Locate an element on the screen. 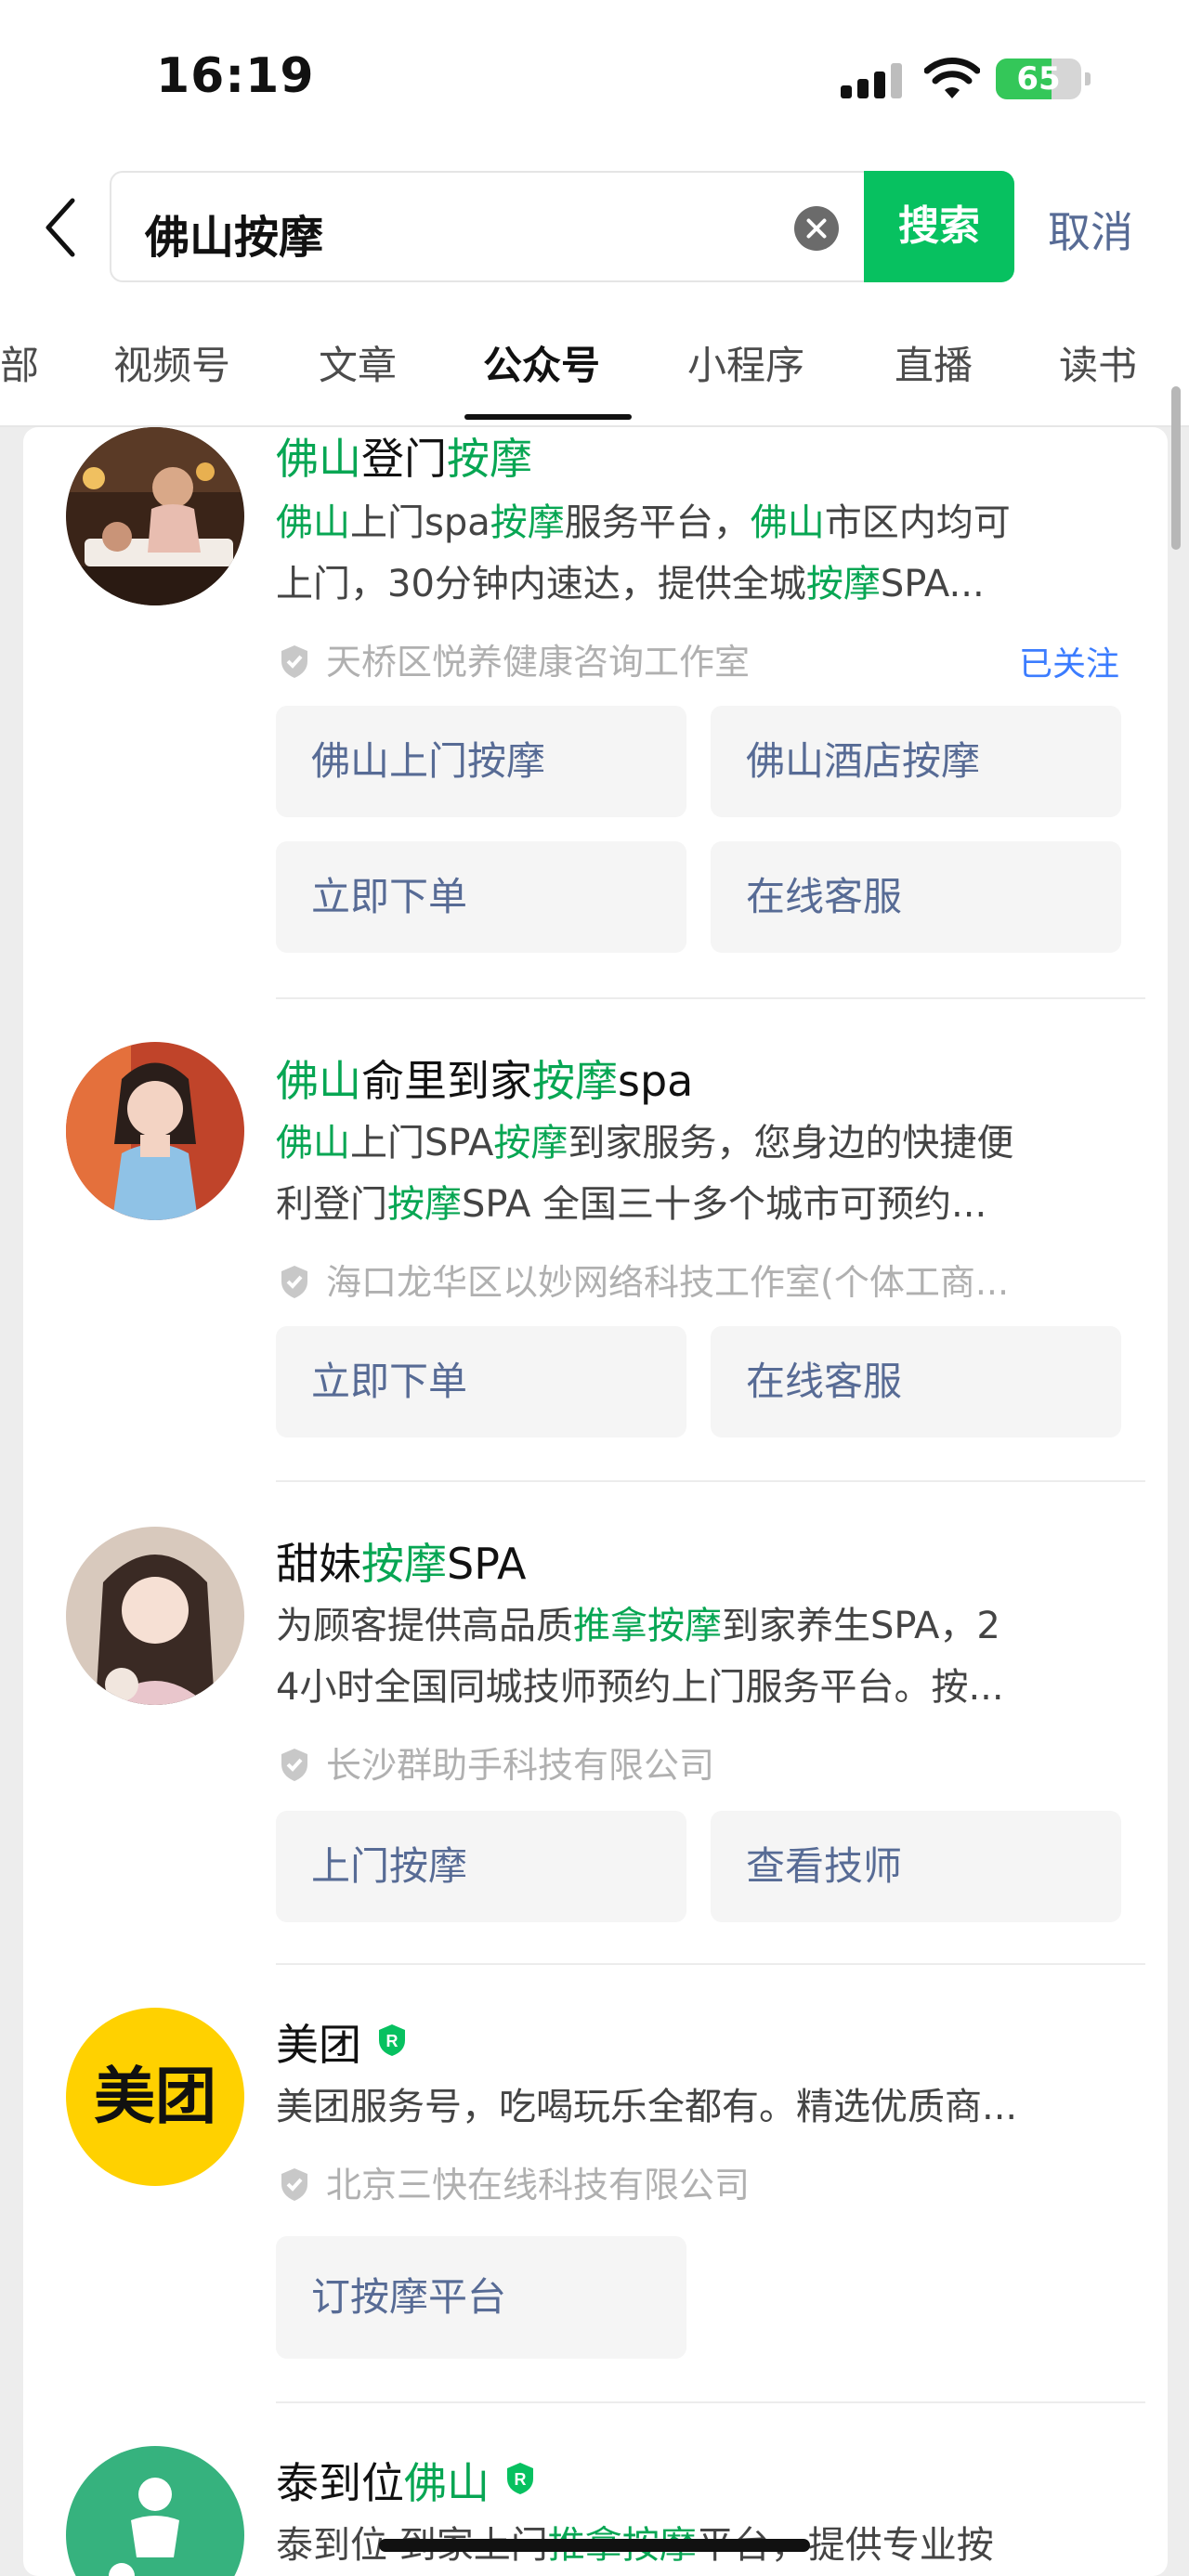  quick-link-button: 佛山上门按摩 is located at coordinates (481, 761).